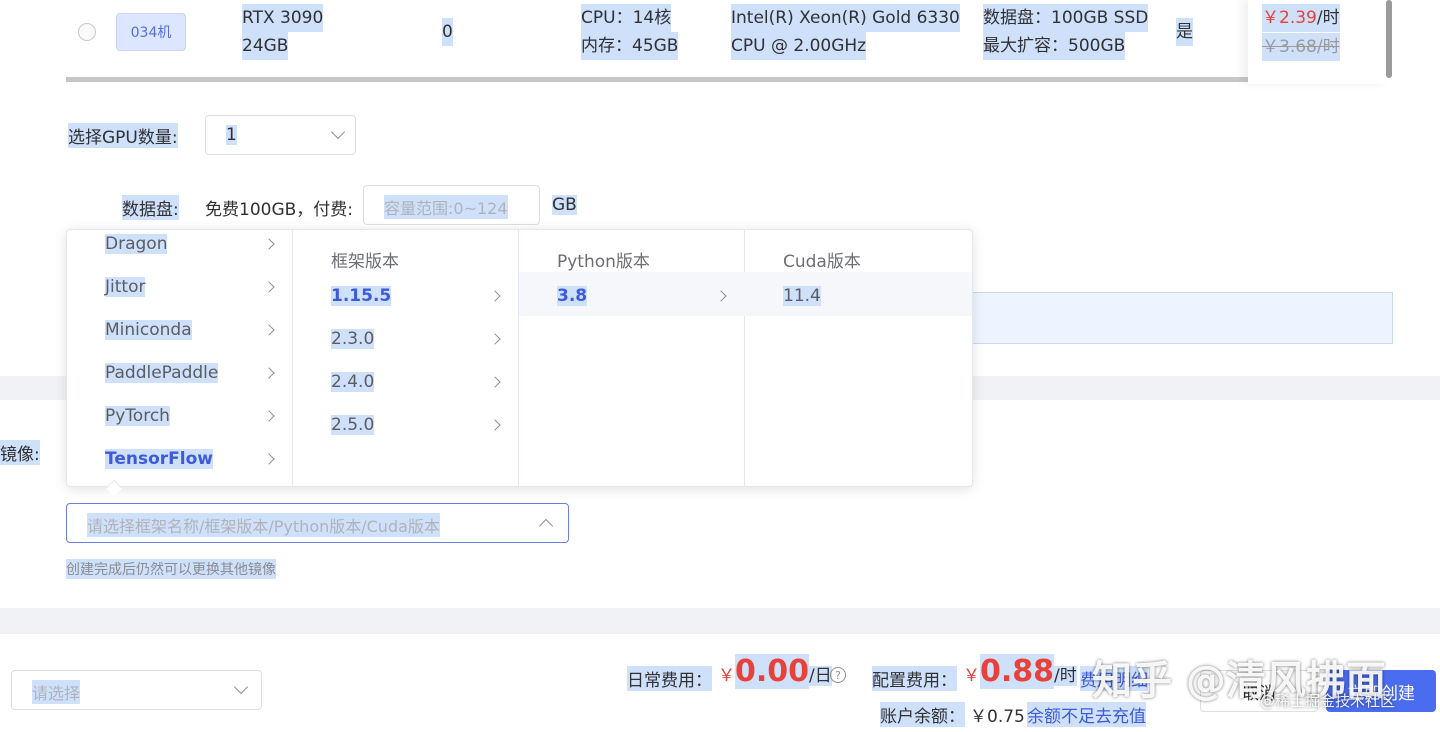 This screenshot has width=1440, height=732. What do you see at coordinates (150, 207) in the screenshot?
I see `data-disk-label: 数据盘:` at bounding box center [150, 207].